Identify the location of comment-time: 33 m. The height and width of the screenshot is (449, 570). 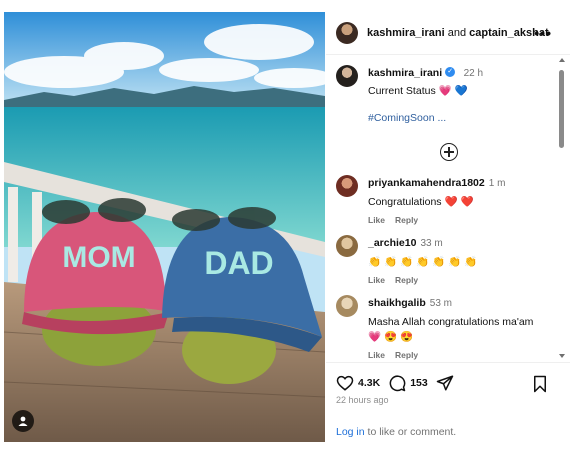
(431, 243).